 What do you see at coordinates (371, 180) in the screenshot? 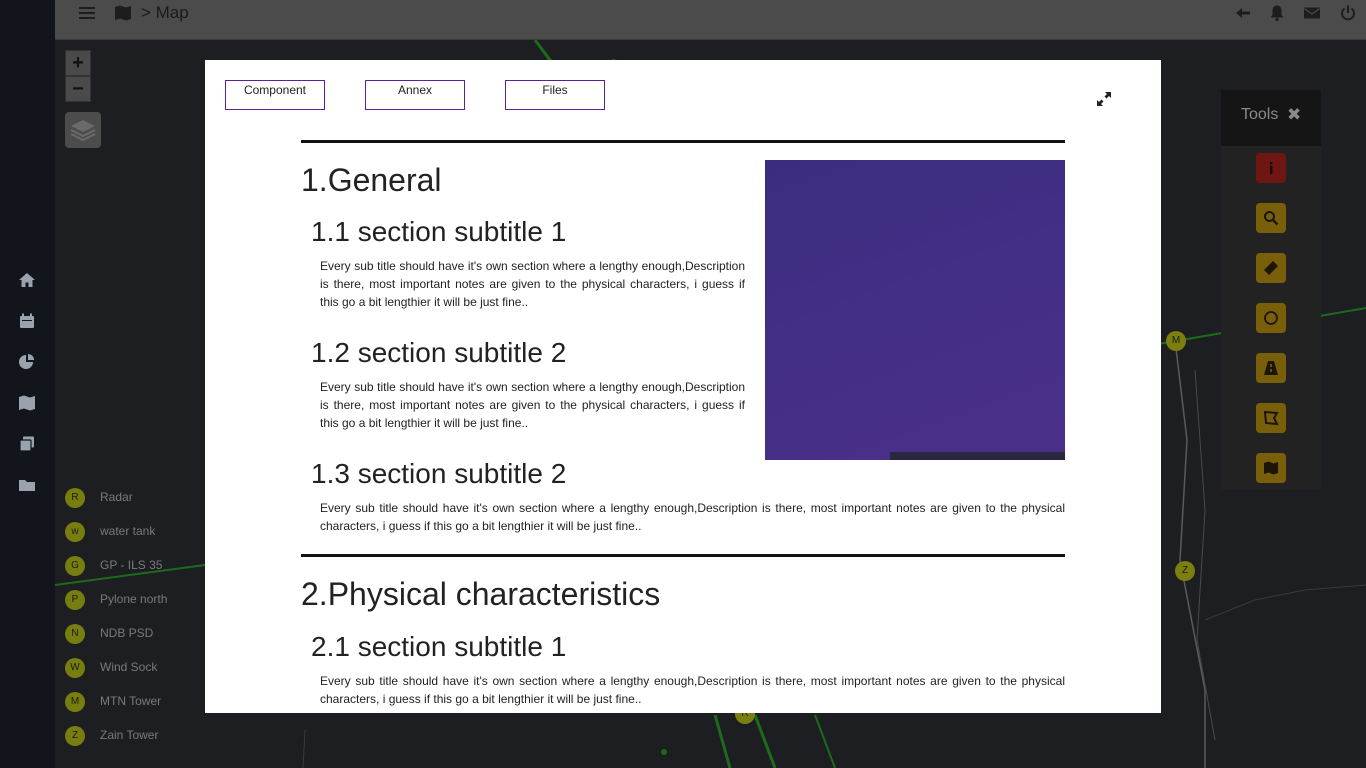
I see `section-title: 1.General` at bounding box center [371, 180].